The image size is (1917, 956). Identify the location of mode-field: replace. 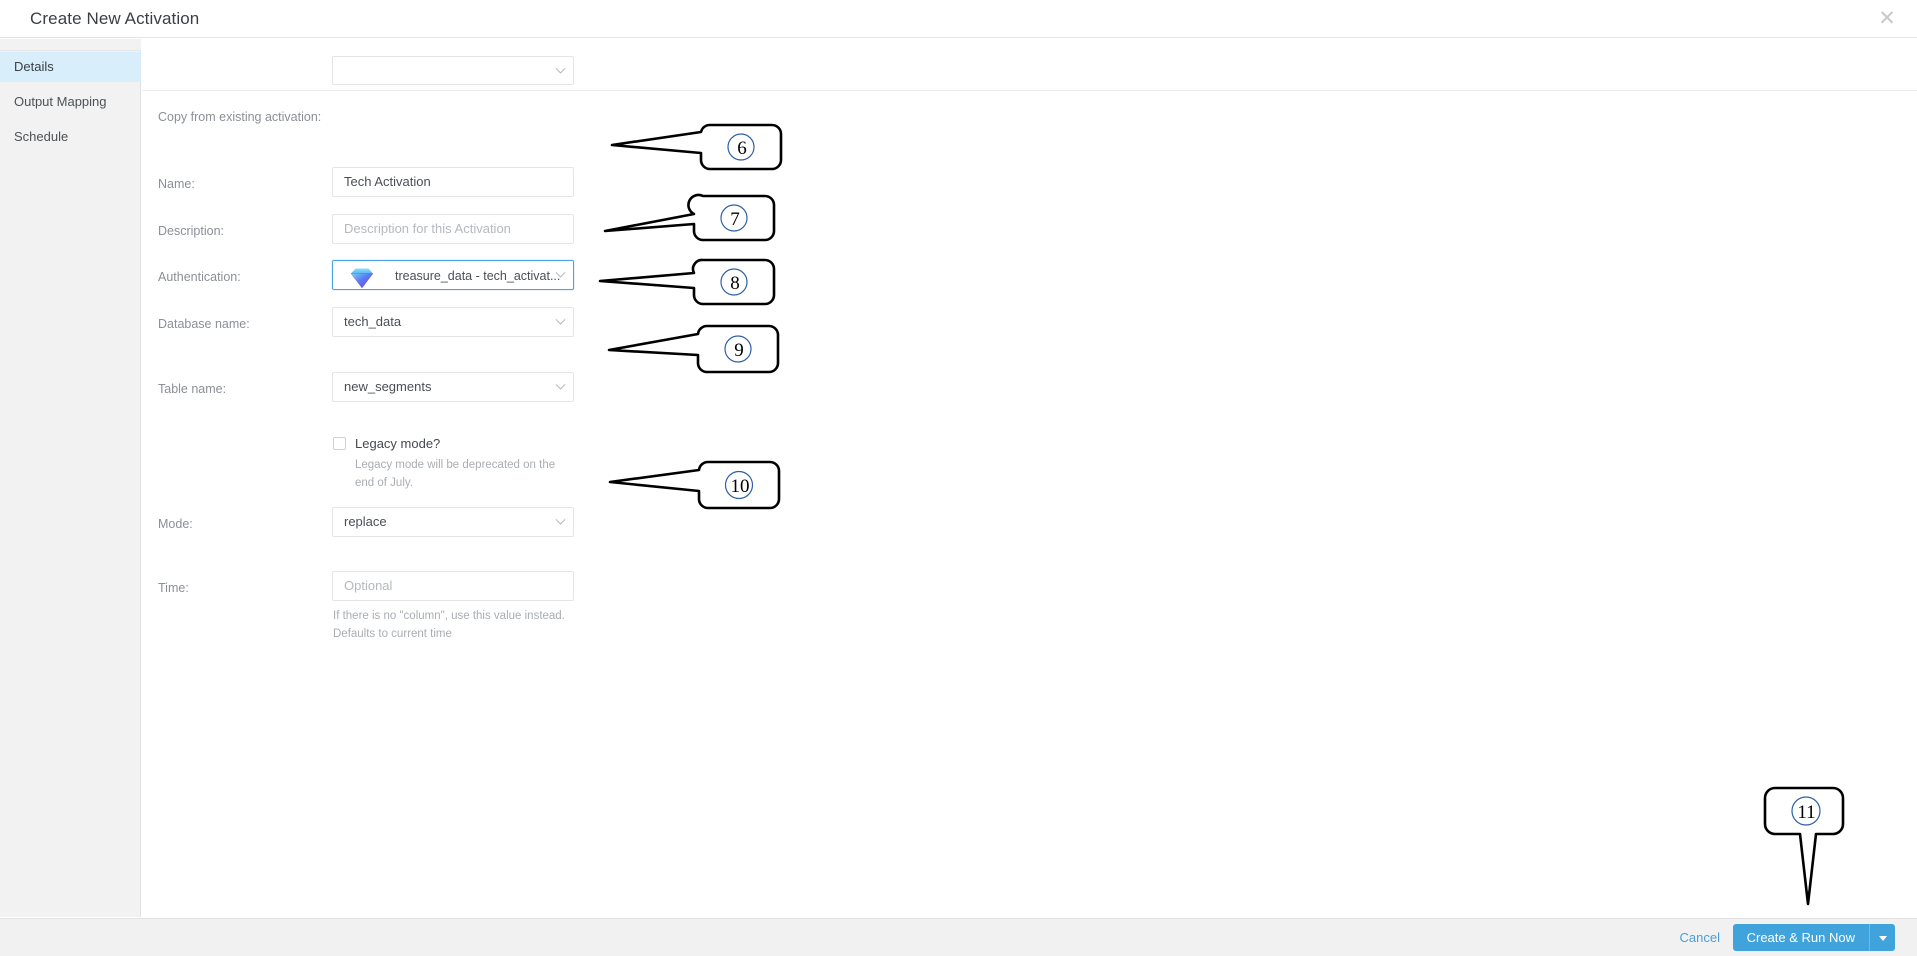
(453, 522).